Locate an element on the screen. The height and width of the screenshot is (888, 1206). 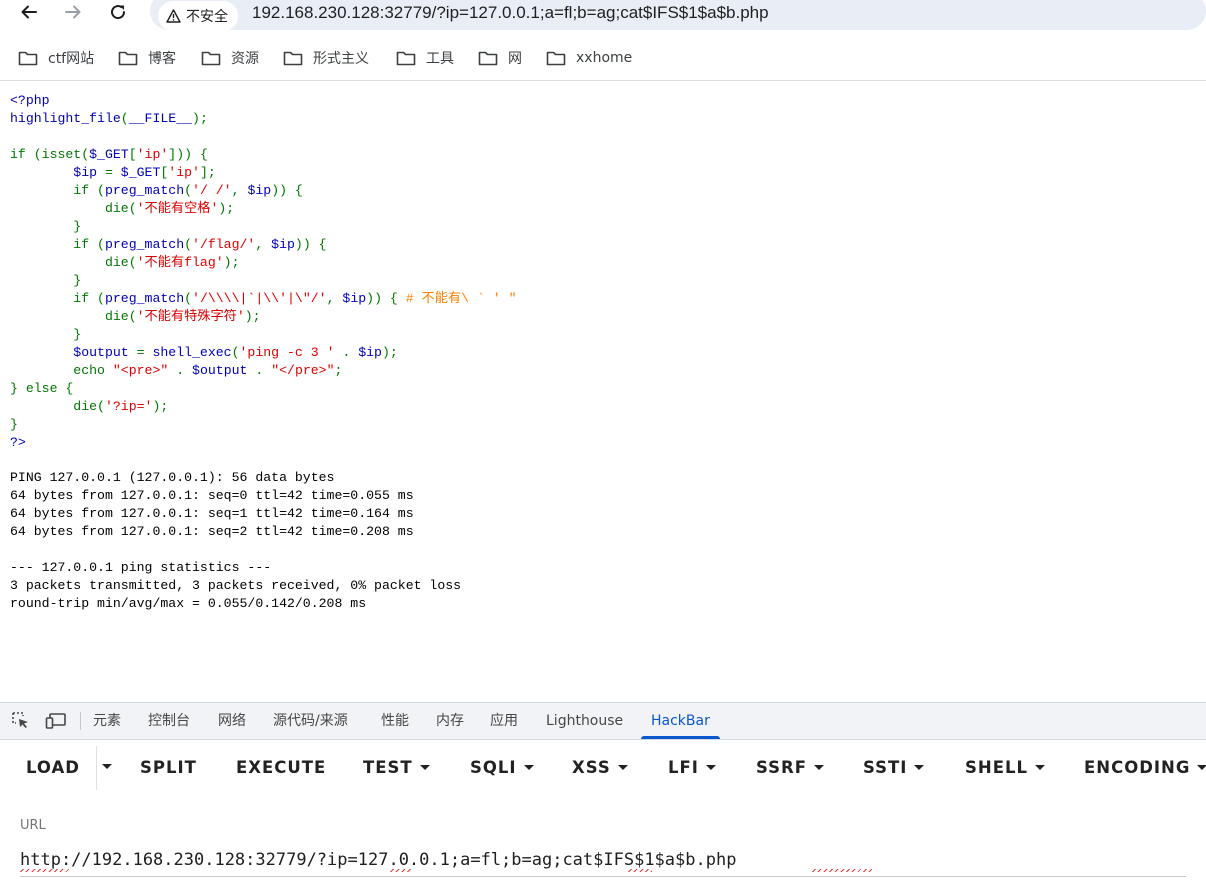
bookmark-folder: xxhome is located at coordinates (589, 58).